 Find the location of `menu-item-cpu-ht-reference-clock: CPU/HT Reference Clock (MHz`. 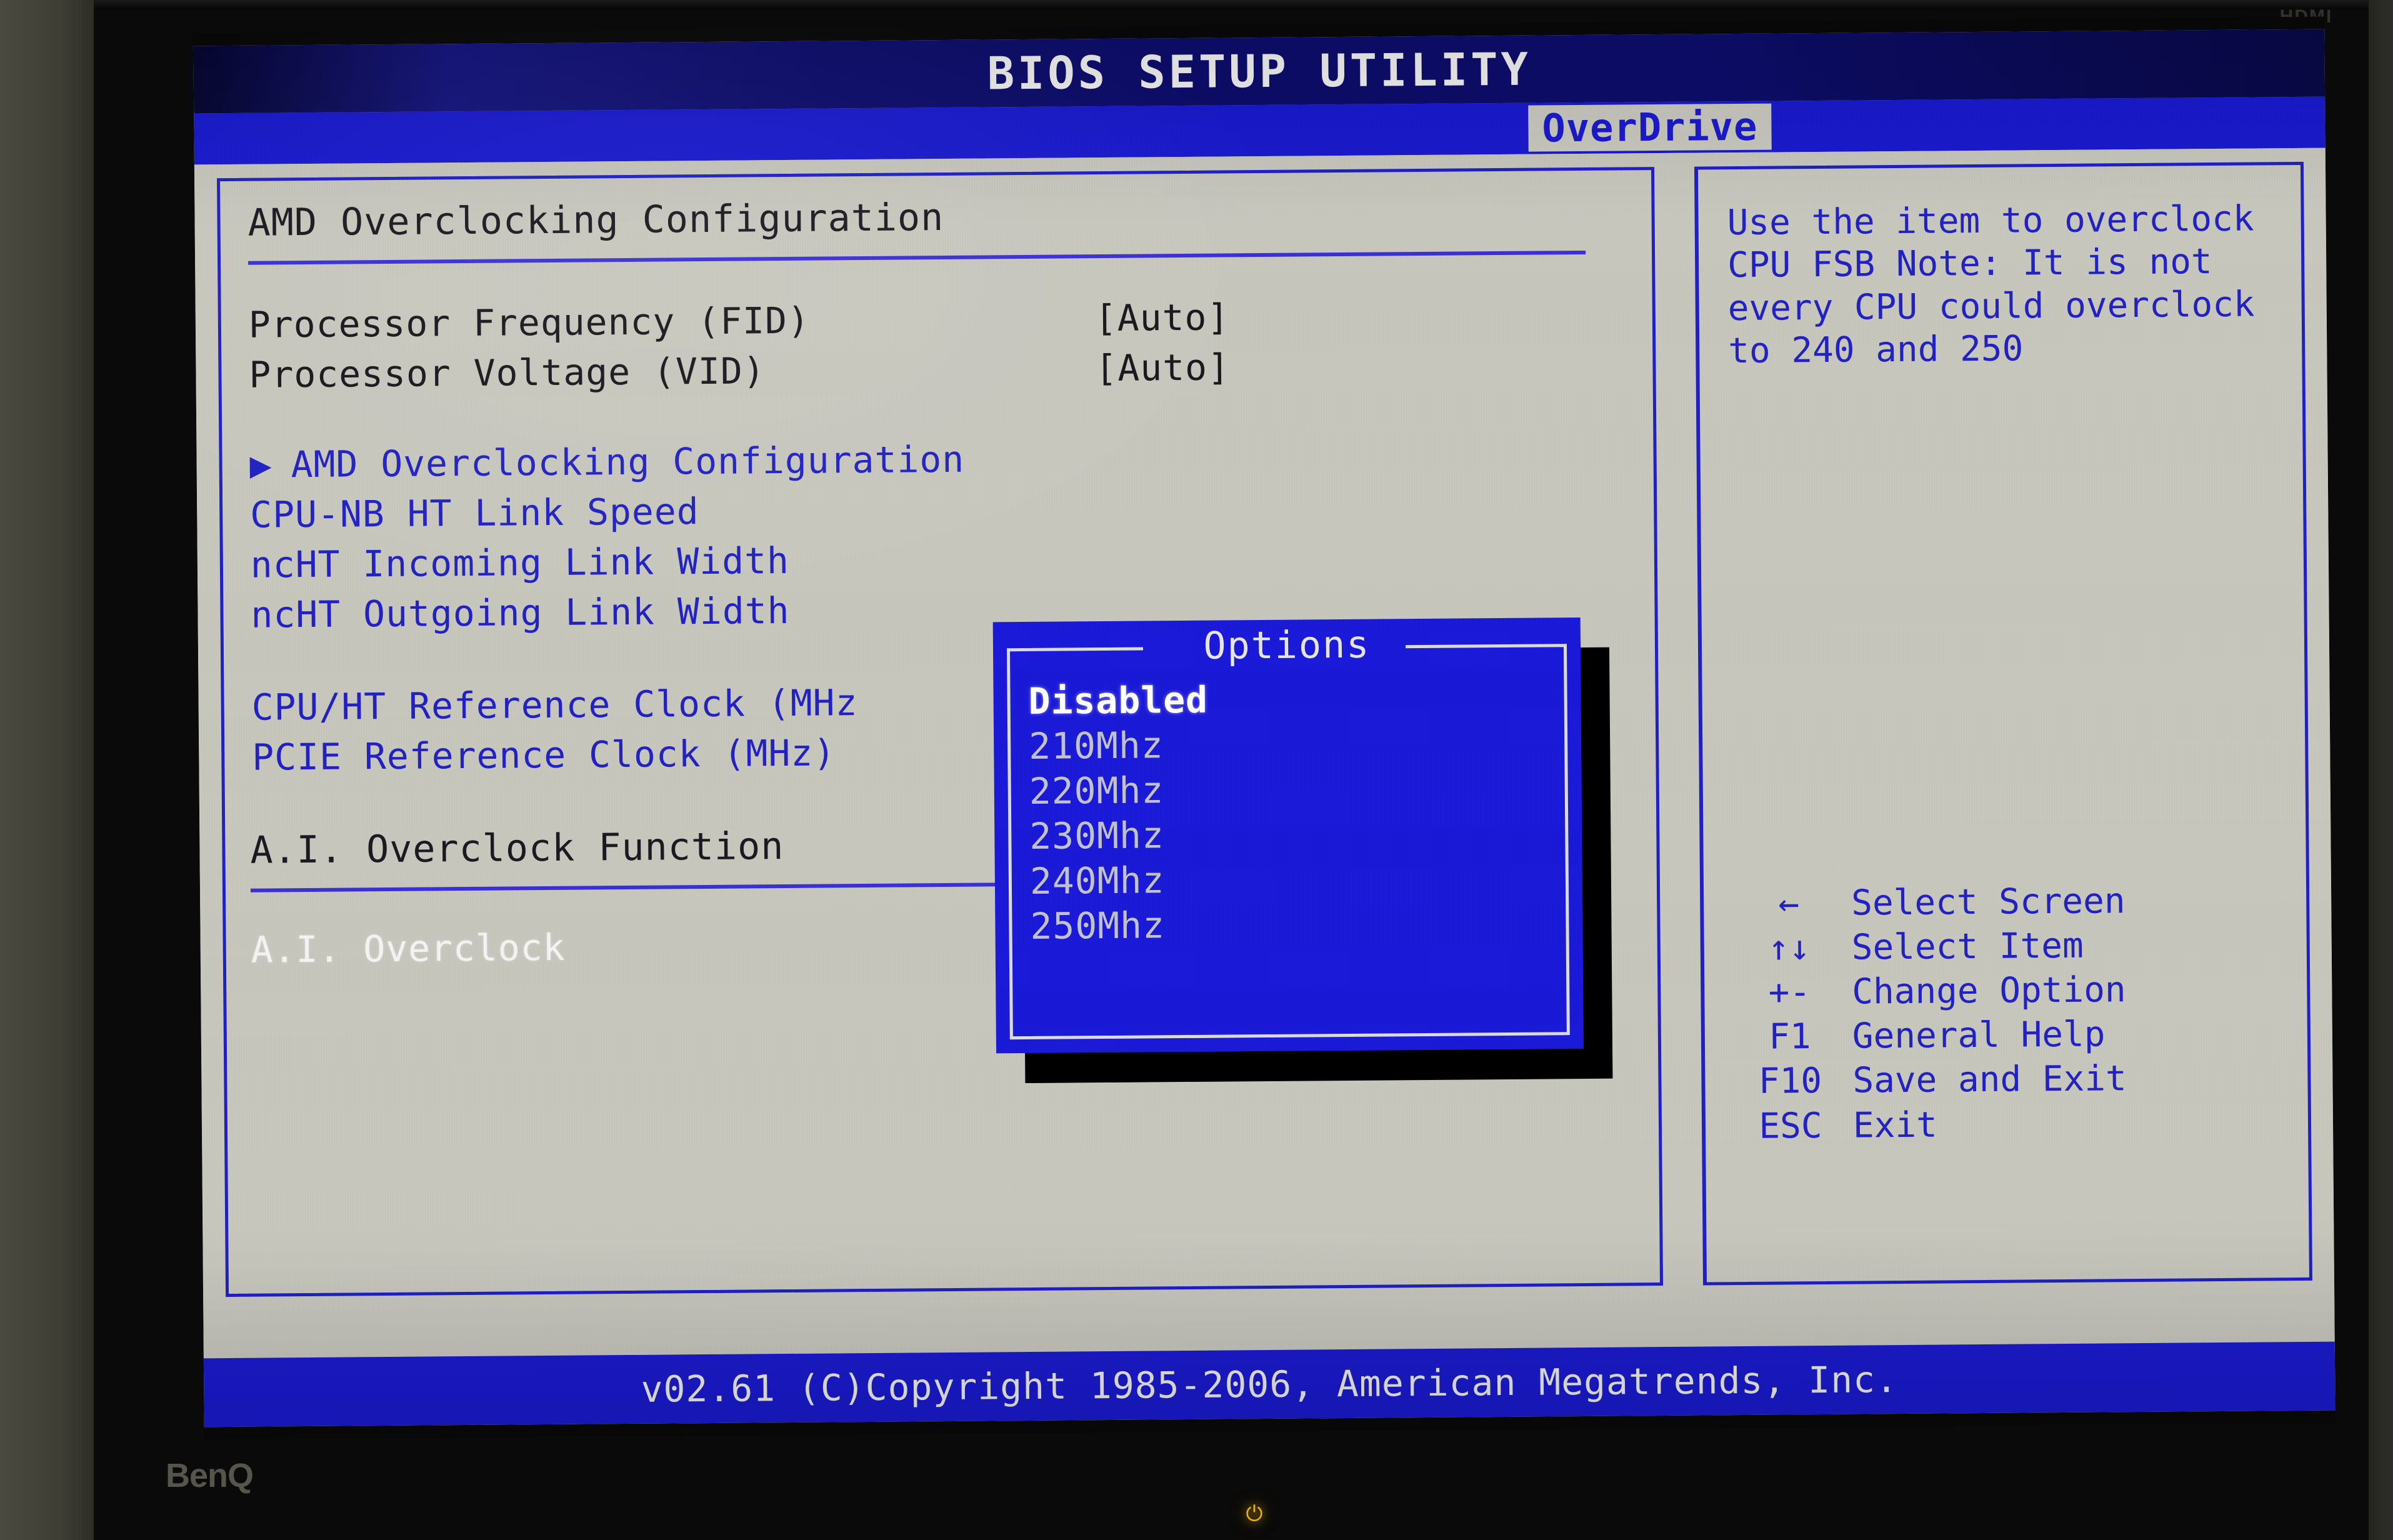

menu-item-cpu-ht-reference-clock: CPU/HT Reference Clock (MHz is located at coordinates (554, 705).